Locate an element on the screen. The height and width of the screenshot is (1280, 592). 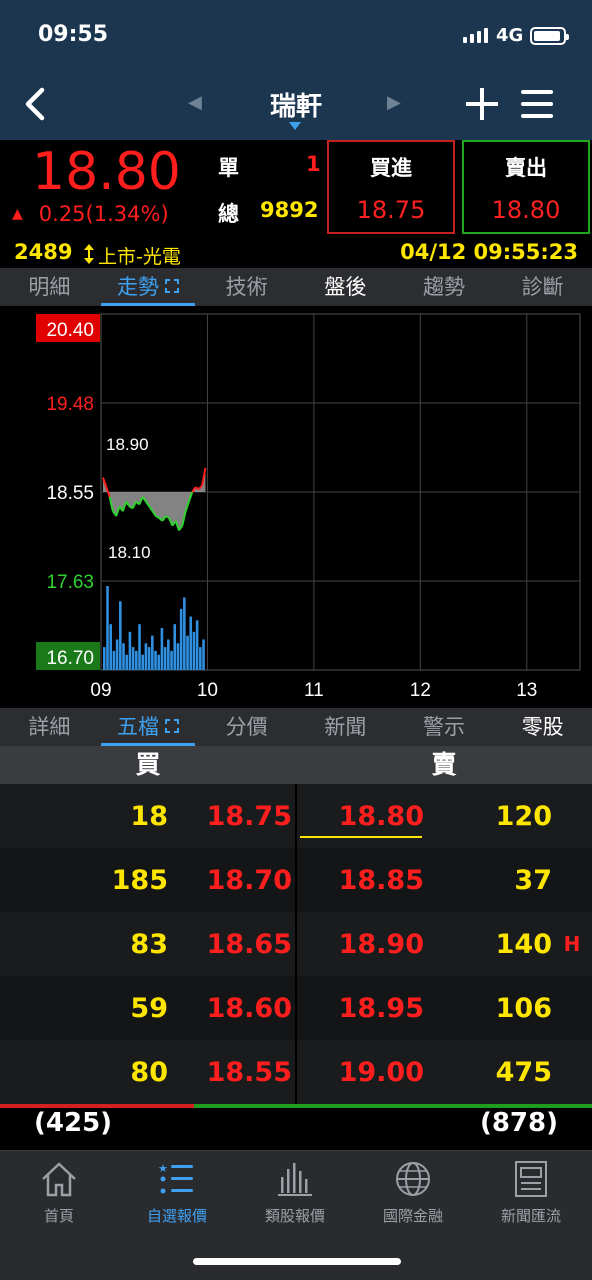
tab-alerts: 警示 is located at coordinates (444, 727).